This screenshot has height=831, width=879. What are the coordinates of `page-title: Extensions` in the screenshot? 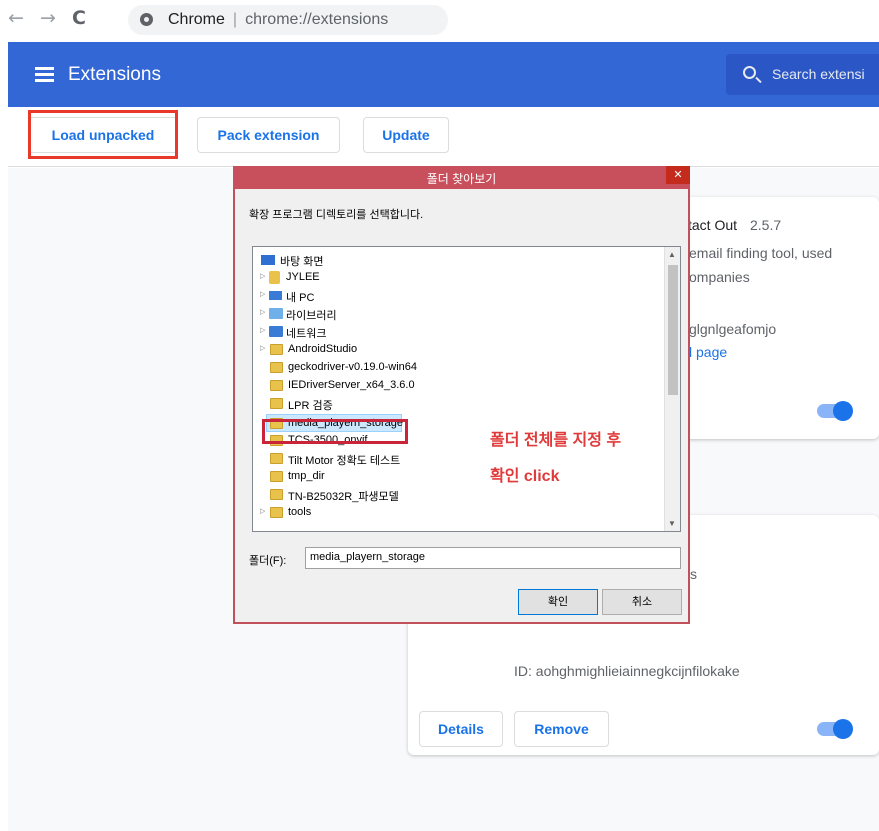 It's located at (114, 74).